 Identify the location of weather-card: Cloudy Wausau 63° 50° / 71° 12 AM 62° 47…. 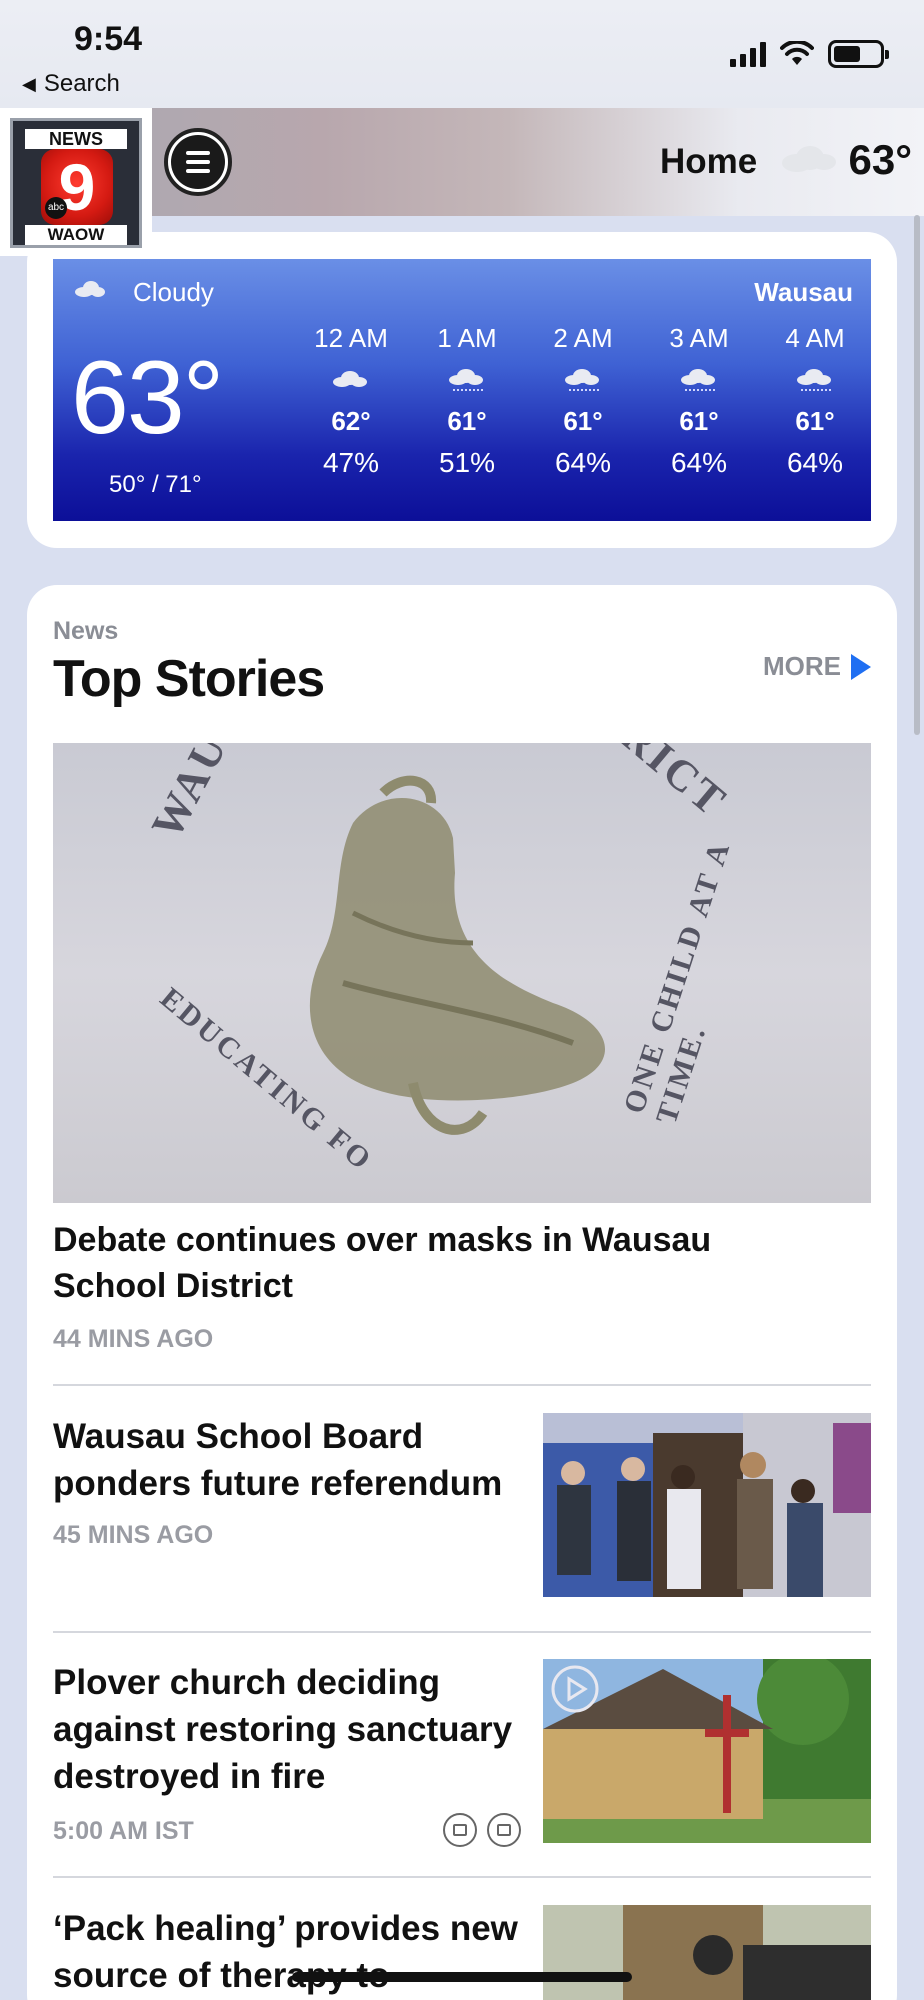
(462, 390).